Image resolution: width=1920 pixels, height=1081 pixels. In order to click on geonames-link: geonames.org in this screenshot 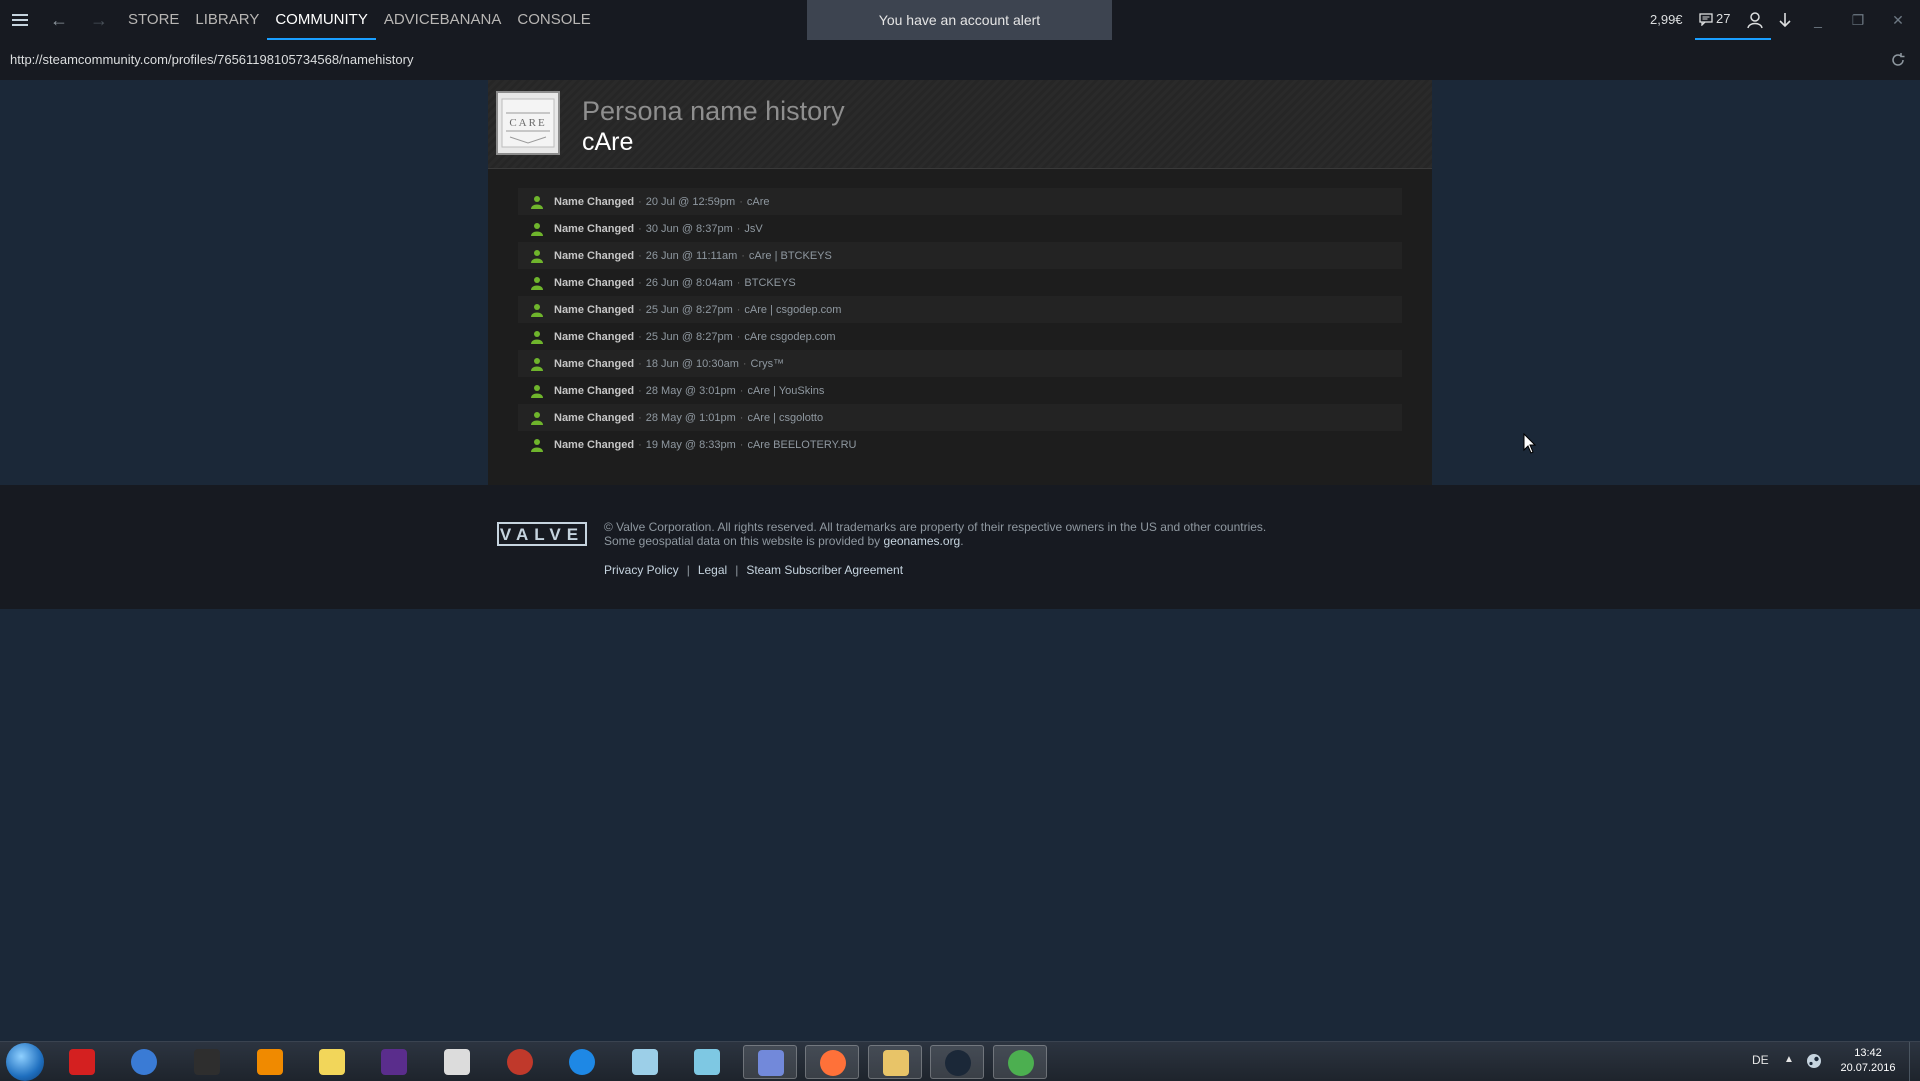, I will do `click(922, 541)`.